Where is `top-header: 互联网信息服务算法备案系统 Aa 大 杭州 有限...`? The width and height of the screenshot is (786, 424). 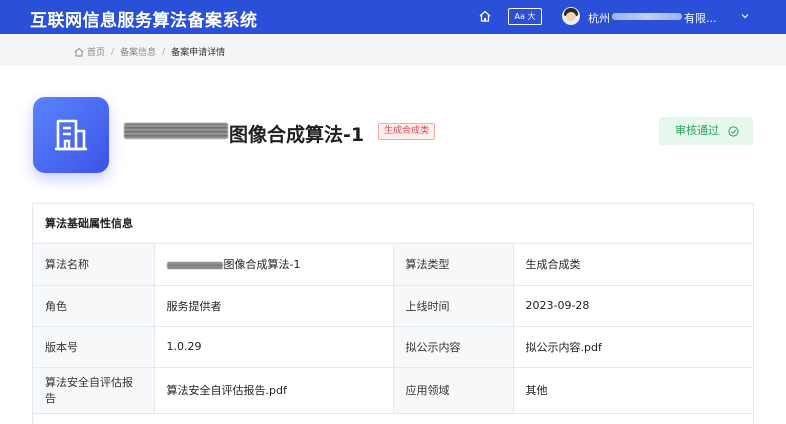 top-header: 互联网信息服务算法备案系统 Aa 大 杭州 有限... is located at coordinates (393, 17).